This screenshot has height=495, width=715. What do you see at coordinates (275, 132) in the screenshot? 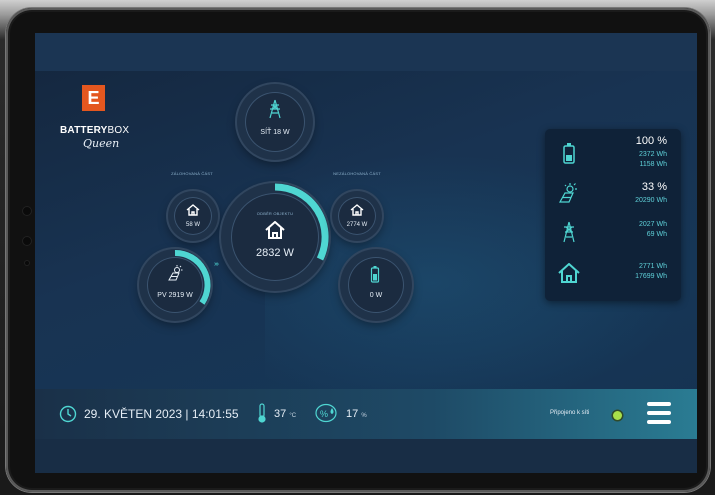
I see `grid-label: SÍŤ 18 W` at bounding box center [275, 132].